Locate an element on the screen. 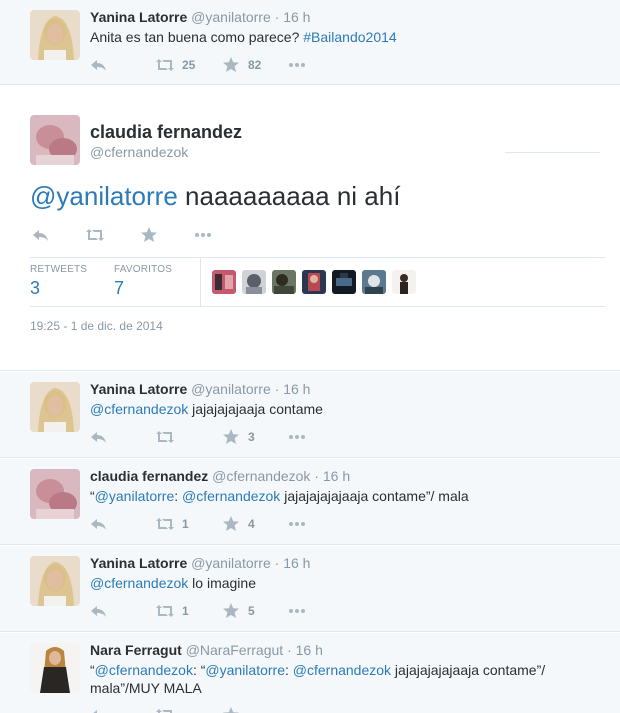 The width and height of the screenshot is (620, 713). tweet-actions is located at coordinates (189, 710).